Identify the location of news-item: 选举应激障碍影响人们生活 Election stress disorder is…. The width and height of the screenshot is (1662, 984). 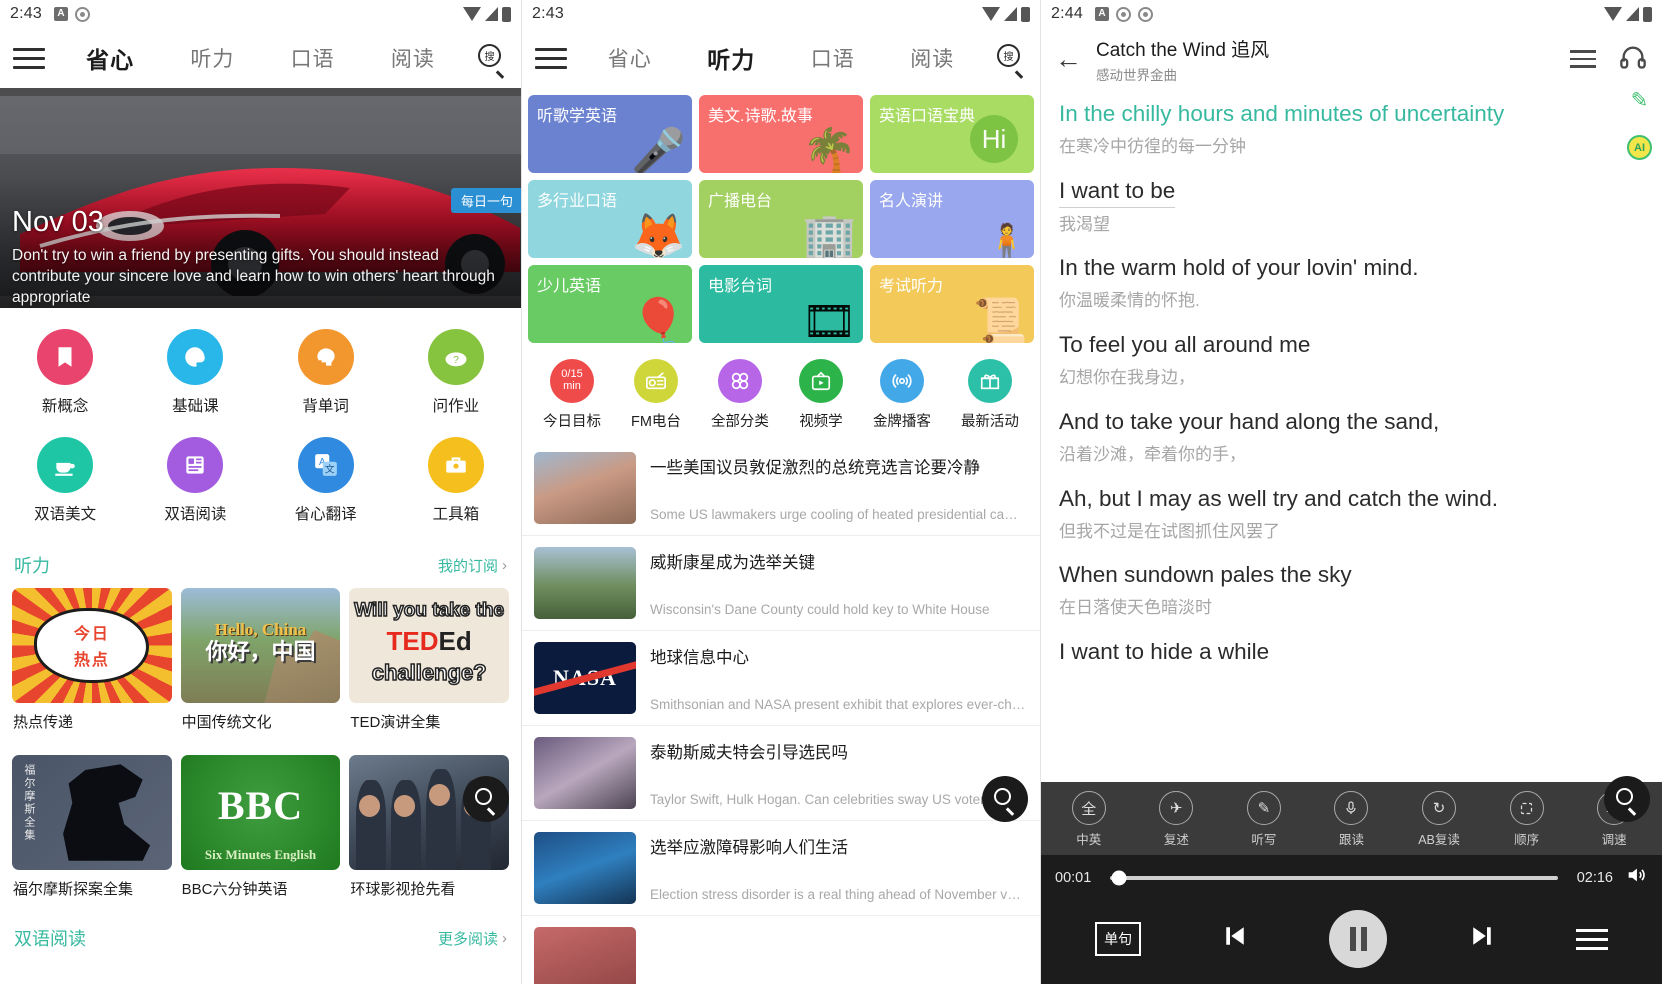
(781, 868).